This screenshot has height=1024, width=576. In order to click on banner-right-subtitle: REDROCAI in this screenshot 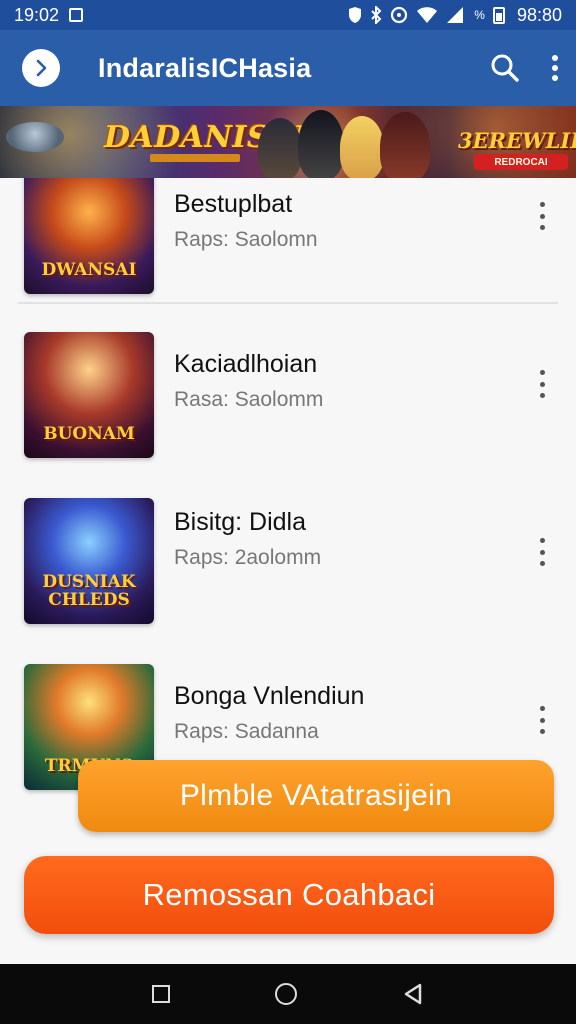, I will do `click(521, 162)`.